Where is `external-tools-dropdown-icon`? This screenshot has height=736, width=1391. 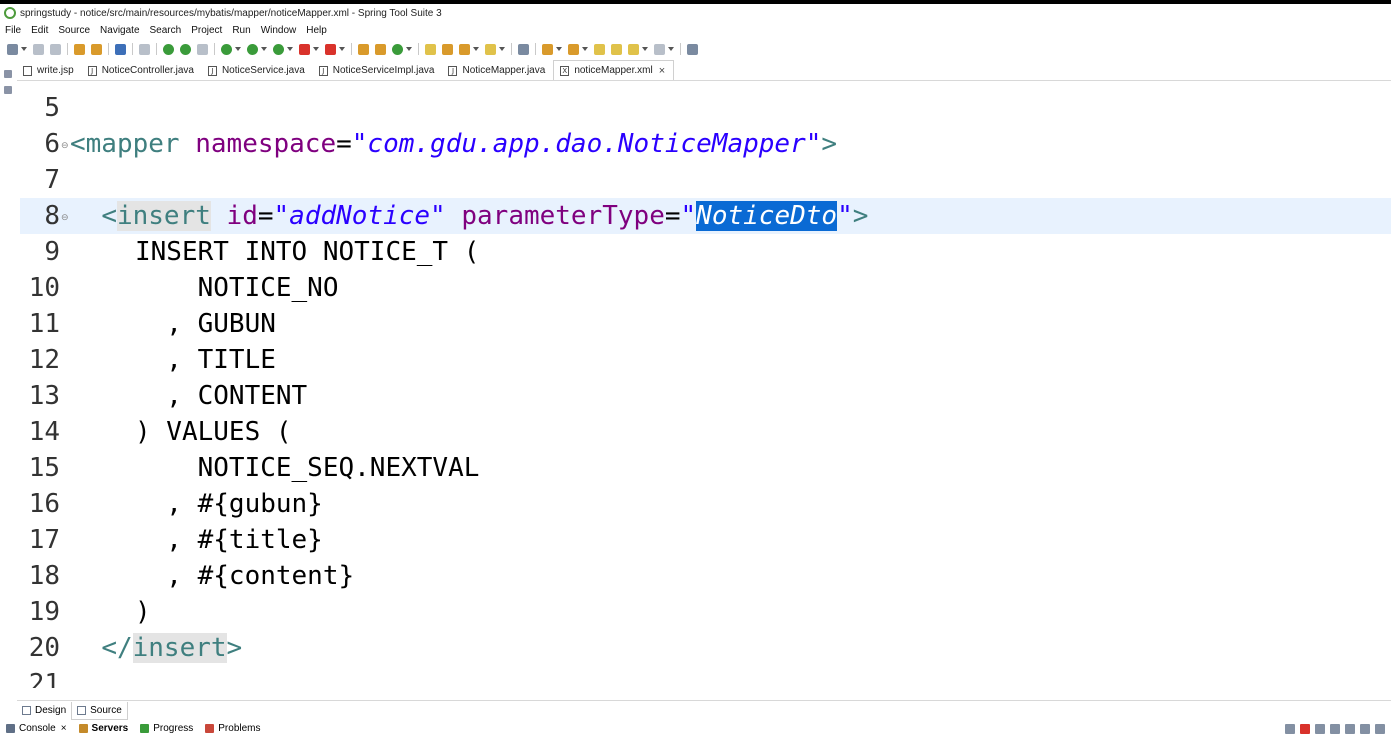 external-tools-dropdown-icon is located at coordinates (342, 49).